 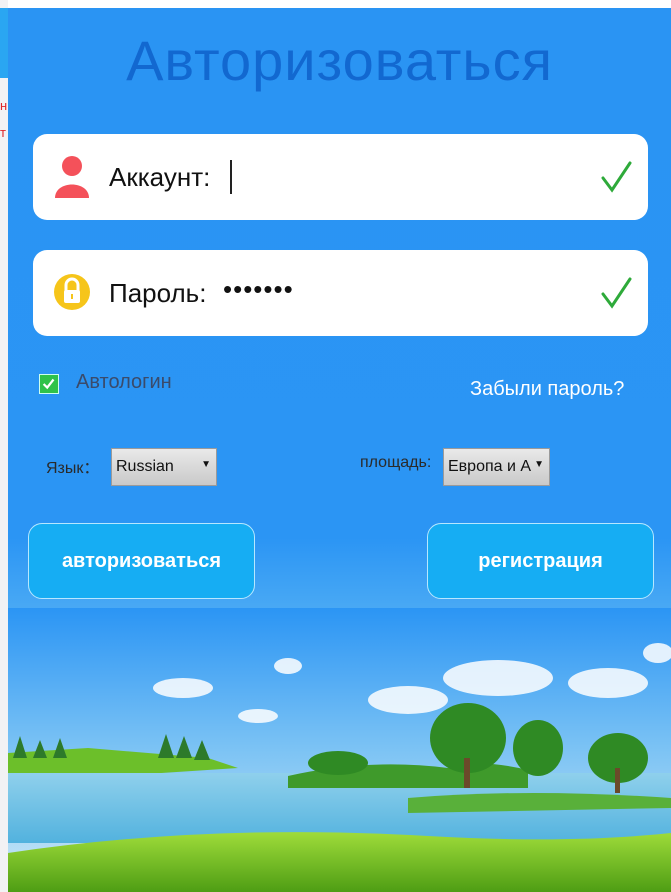 What do you see at coordinates (258, 289) in the screenshot?
I see `password-value: •••••••` at bounding box center [258, 289].